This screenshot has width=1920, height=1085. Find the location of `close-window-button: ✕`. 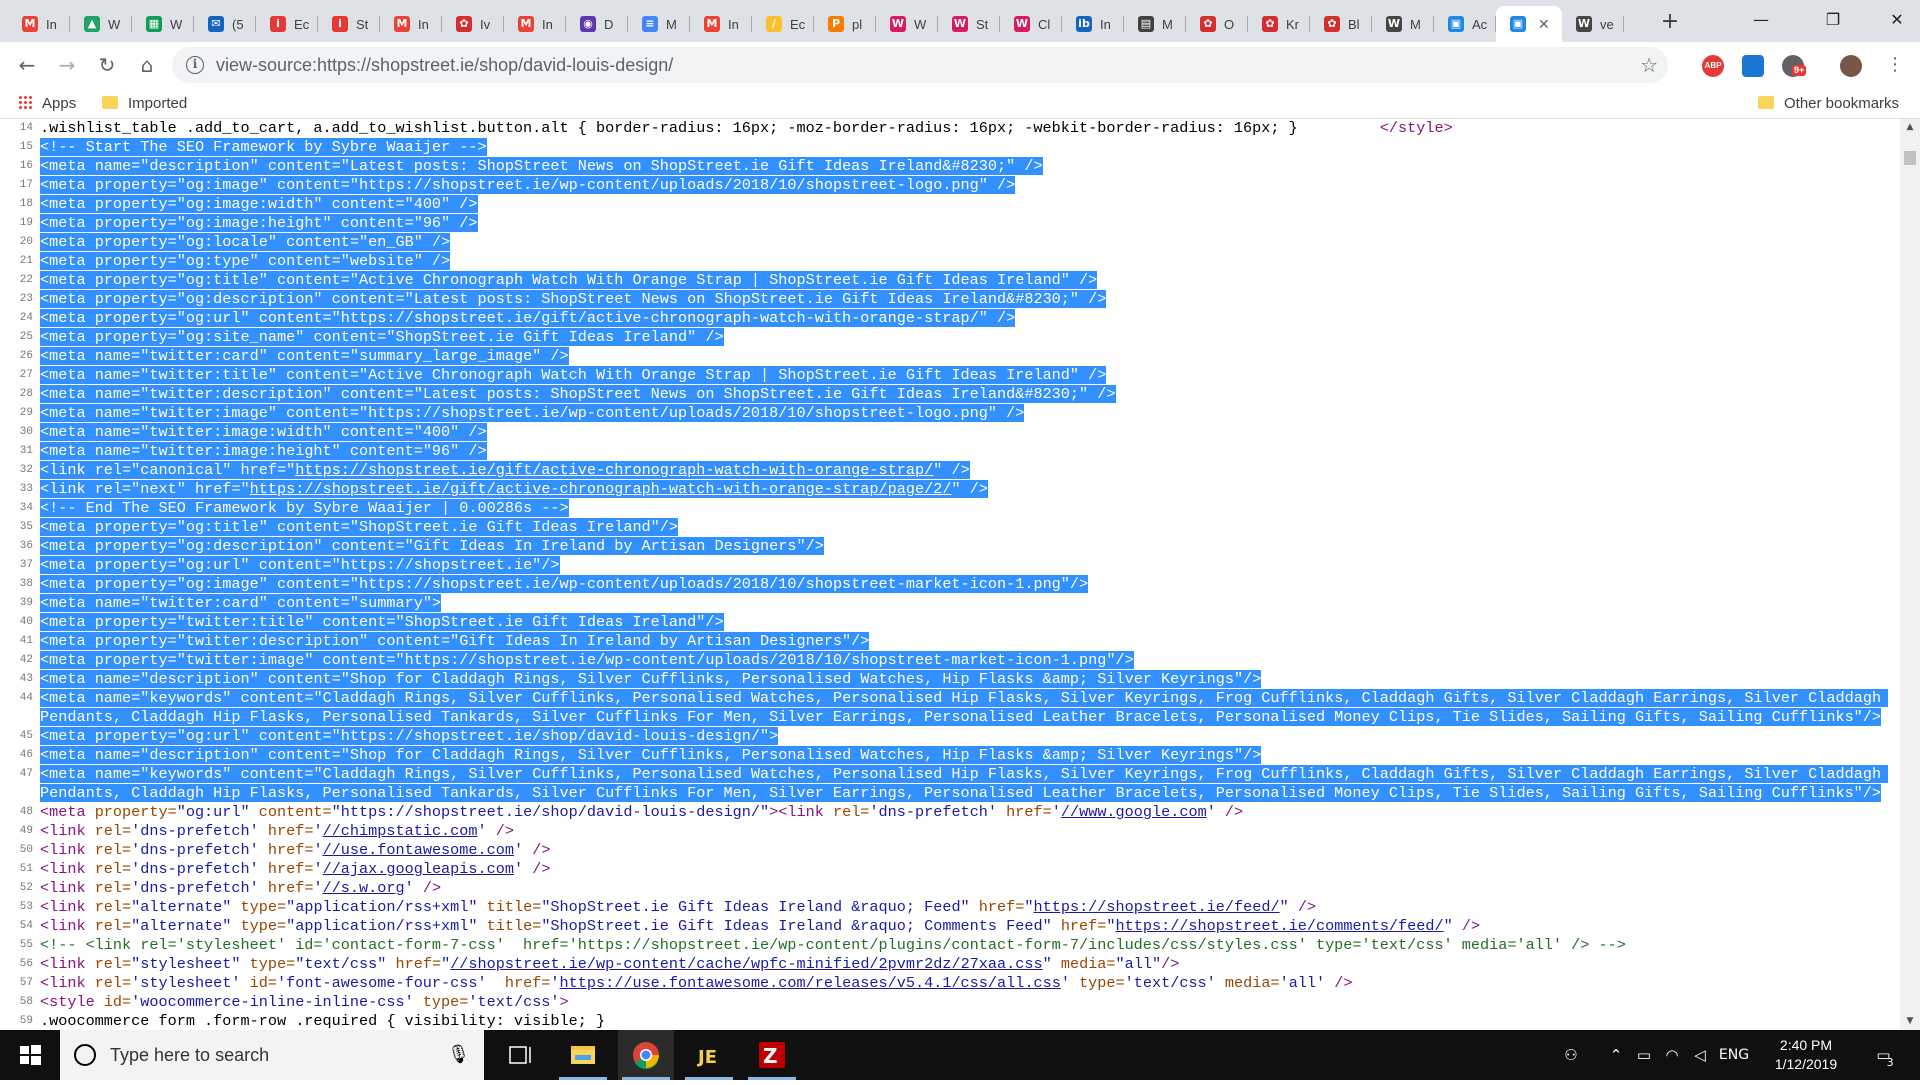

close-window-button: ✕ is located at coordinates (1897, 20).